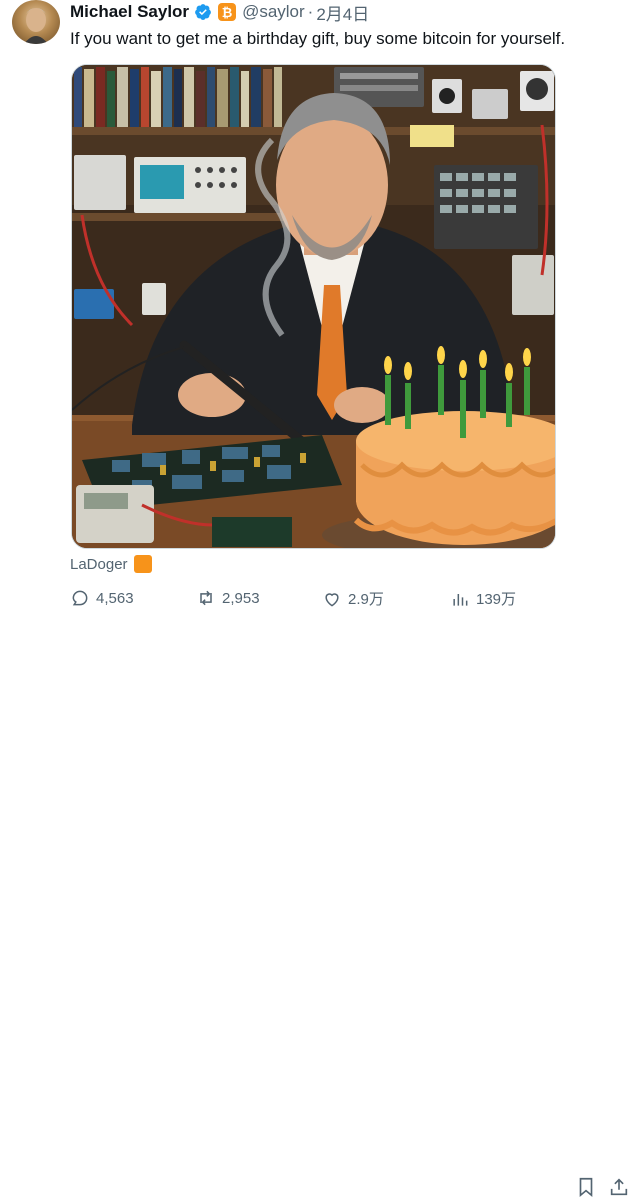  I want to click on reply-button: 4,563, so click(102, 598).